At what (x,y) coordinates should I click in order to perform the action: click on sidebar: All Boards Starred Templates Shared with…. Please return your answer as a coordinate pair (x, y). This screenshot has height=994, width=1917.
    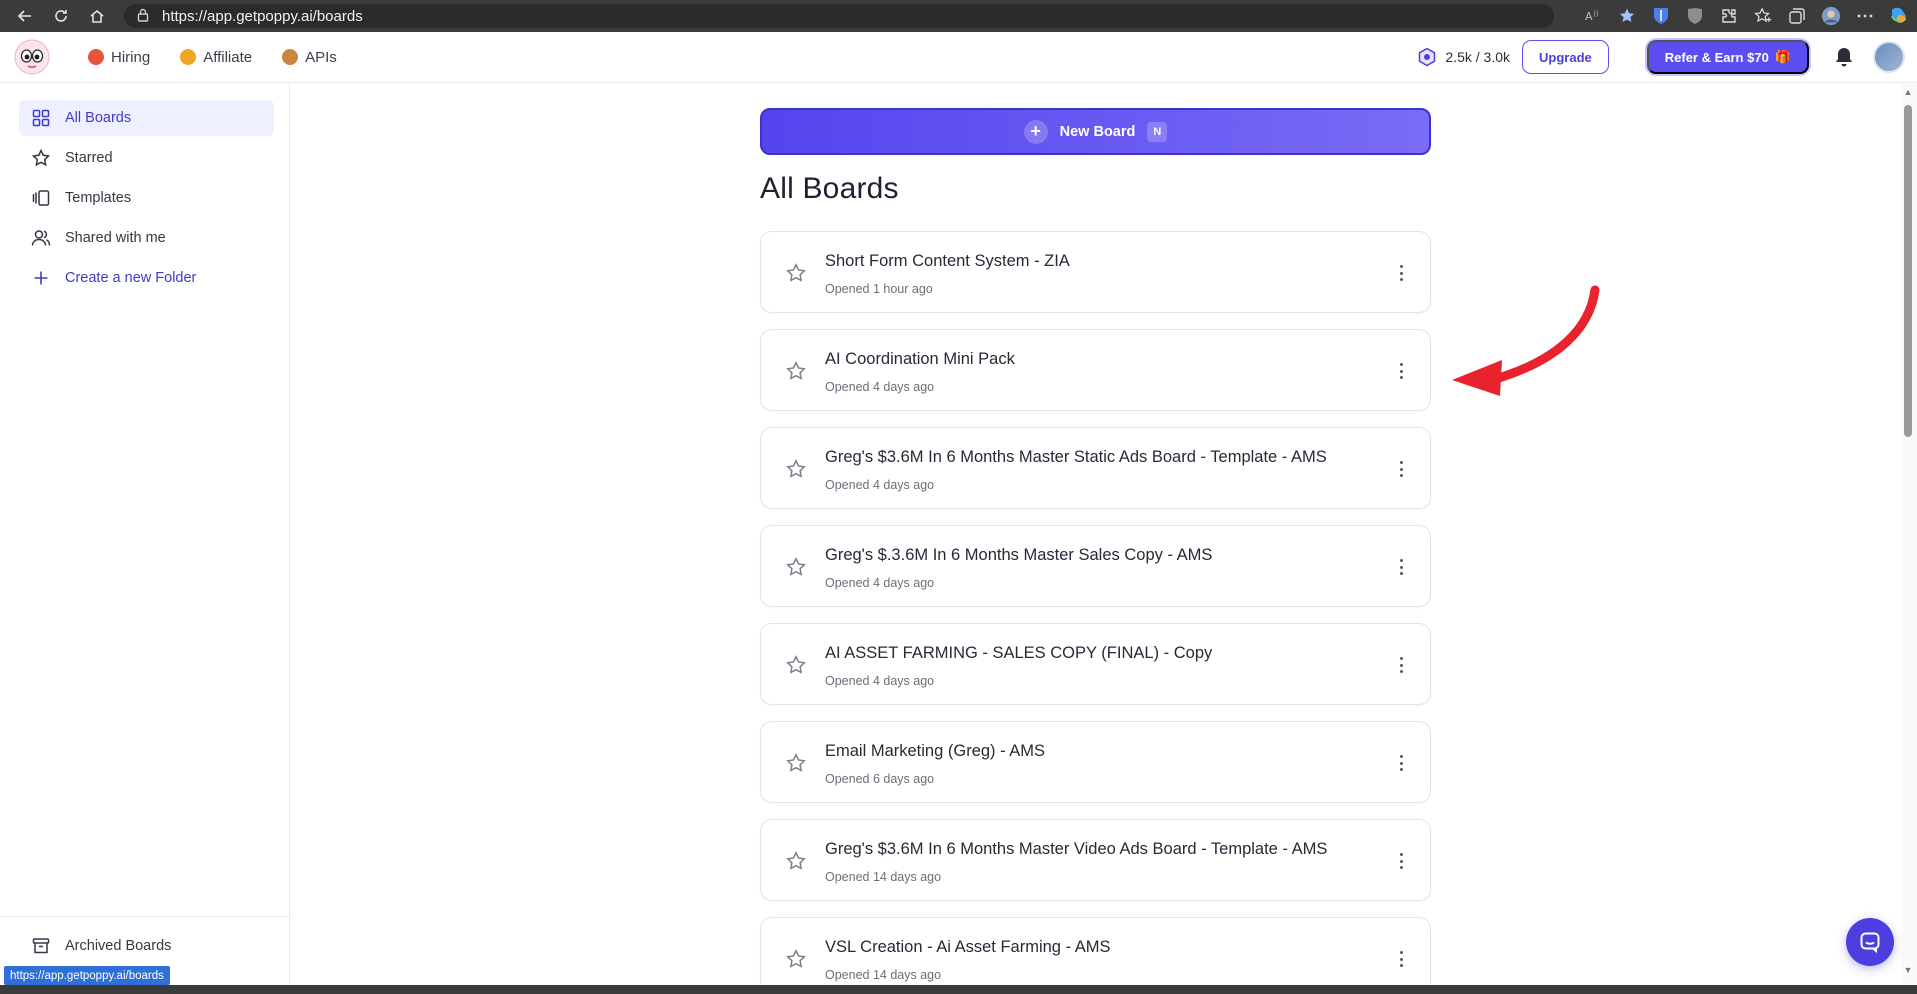
    Looking at the image, I should click on (145, 534).